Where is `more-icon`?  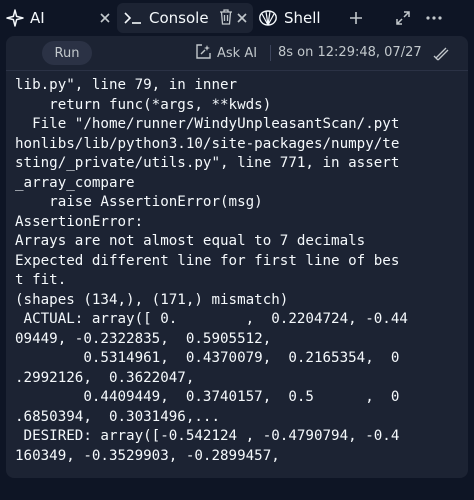 more-icon is located at coordinates (434, 18).